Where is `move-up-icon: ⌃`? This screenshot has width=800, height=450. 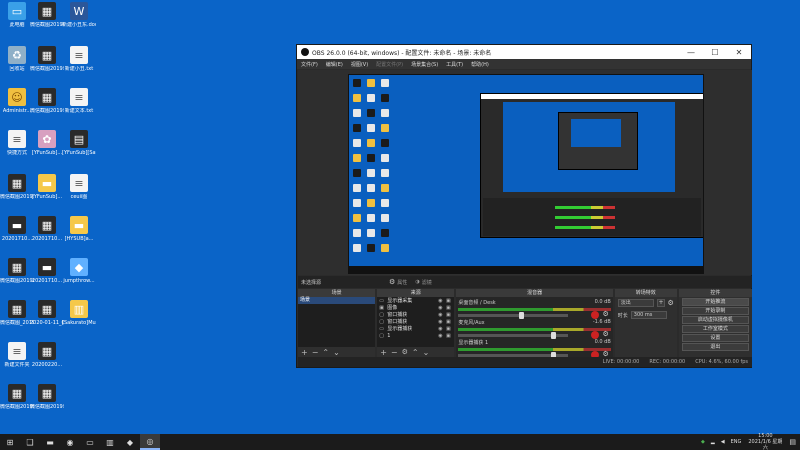
move-up-icon: ⌃ is located at coordinates (415, 352).